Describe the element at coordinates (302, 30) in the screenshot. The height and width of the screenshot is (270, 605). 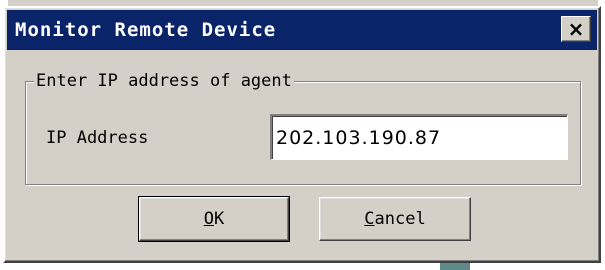
I see `dialog-titlebar: Monitor Remote Device ×` at that location.